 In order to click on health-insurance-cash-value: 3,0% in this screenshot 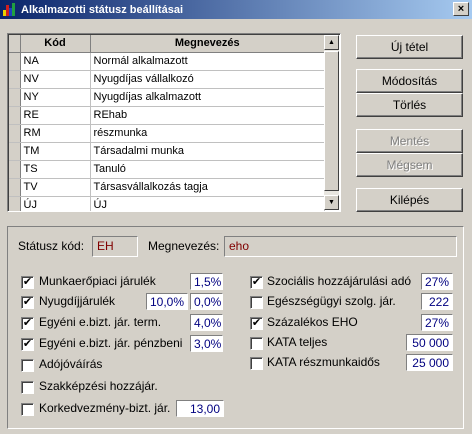, I will do `click(206, 343)`.